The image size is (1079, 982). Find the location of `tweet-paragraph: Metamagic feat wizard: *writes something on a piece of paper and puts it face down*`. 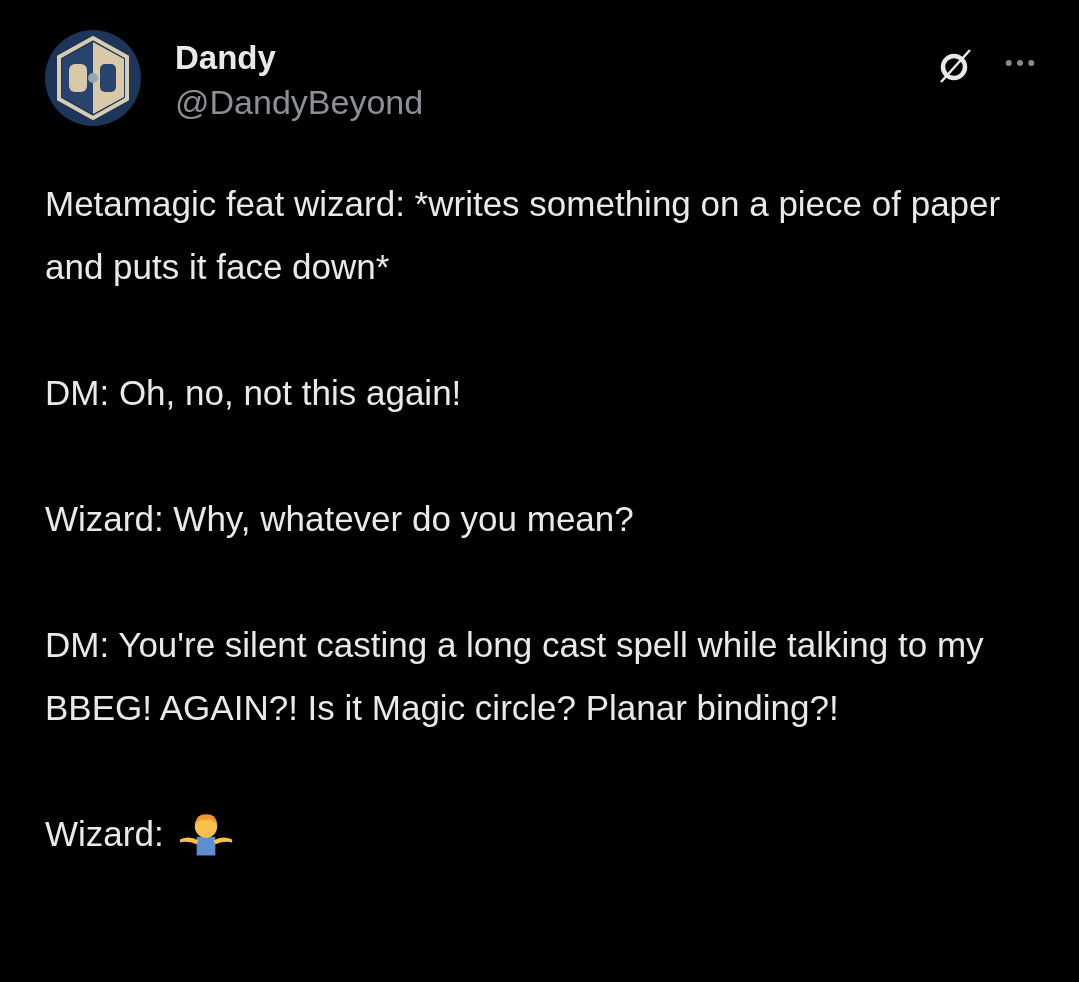

tweet-paragraph: Metamagic feat wizard: *writes something on a piece of paper and puts it face down* is located at coordinates (523, 235).